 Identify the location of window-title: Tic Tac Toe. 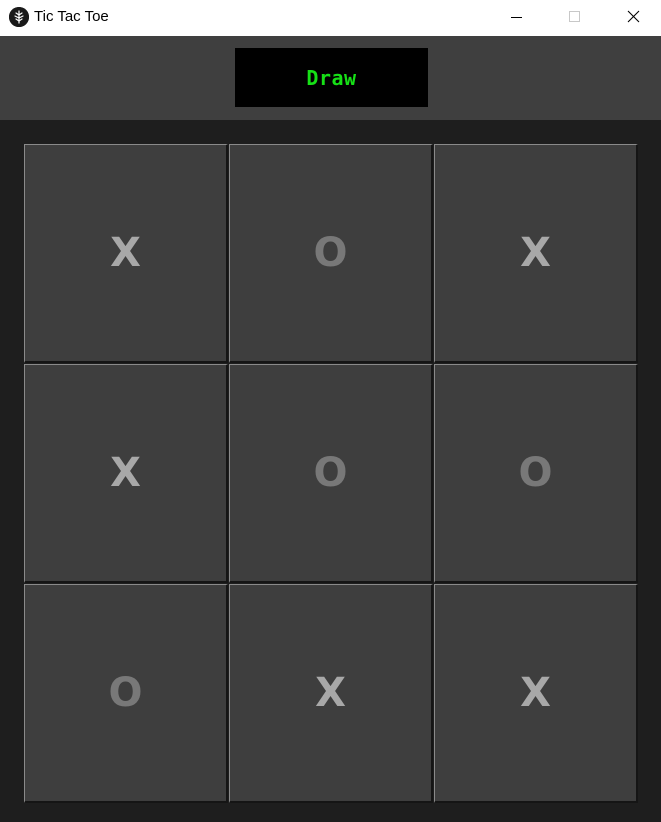
(71, 16).